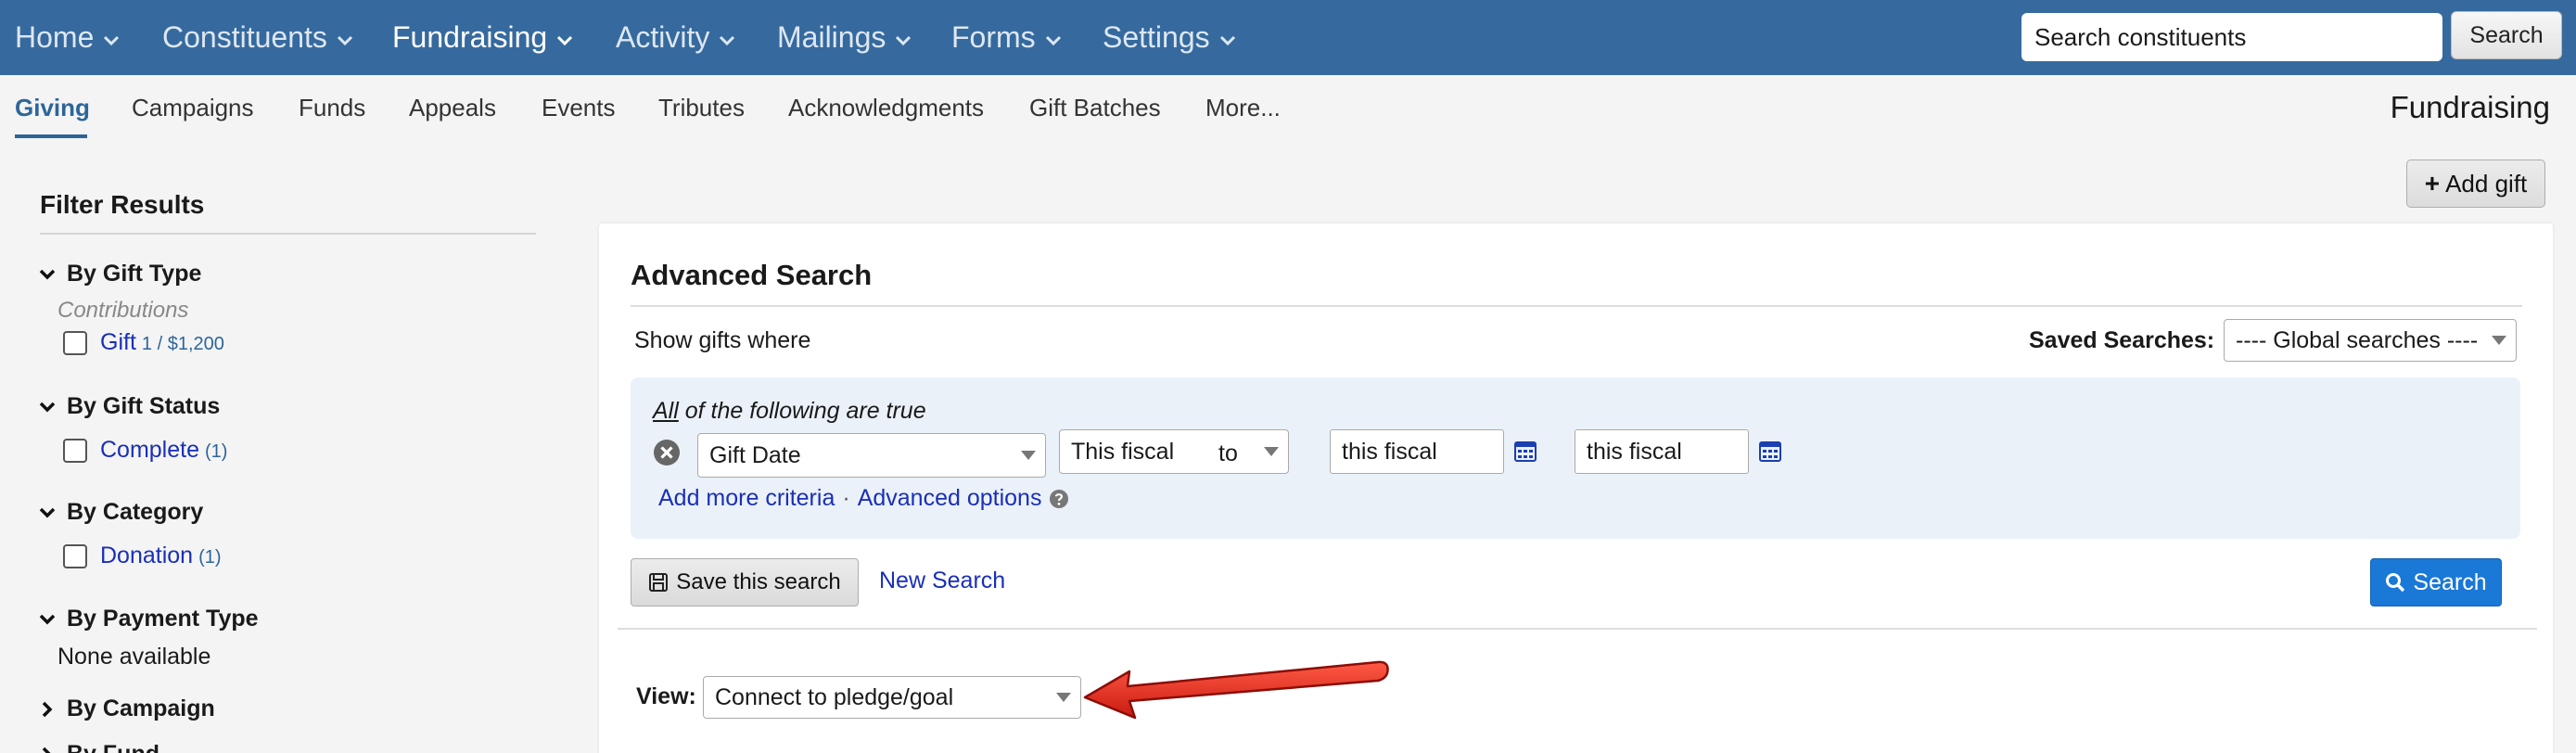 This screenshot has width=2576, height=753. I want to click on filter-option-complete: Complete (1), so click(145, 450).